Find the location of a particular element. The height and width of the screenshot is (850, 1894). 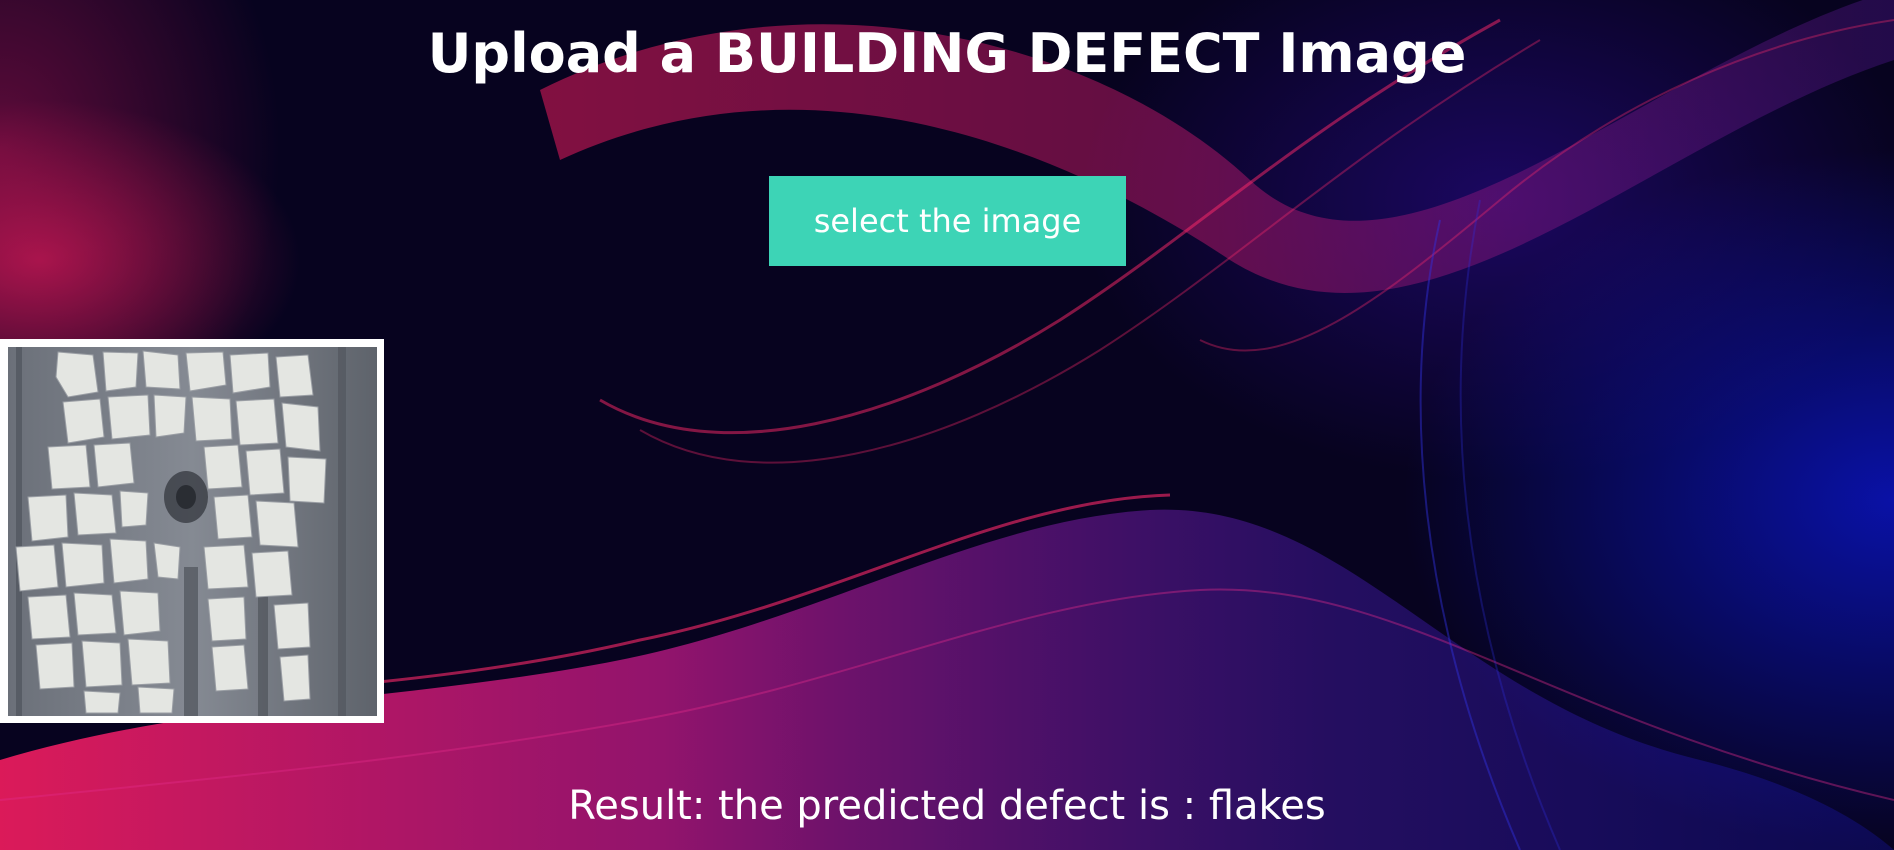

prediction-result-text: Result: the predicted defect is : flakes is located at coordinates (947, 806).